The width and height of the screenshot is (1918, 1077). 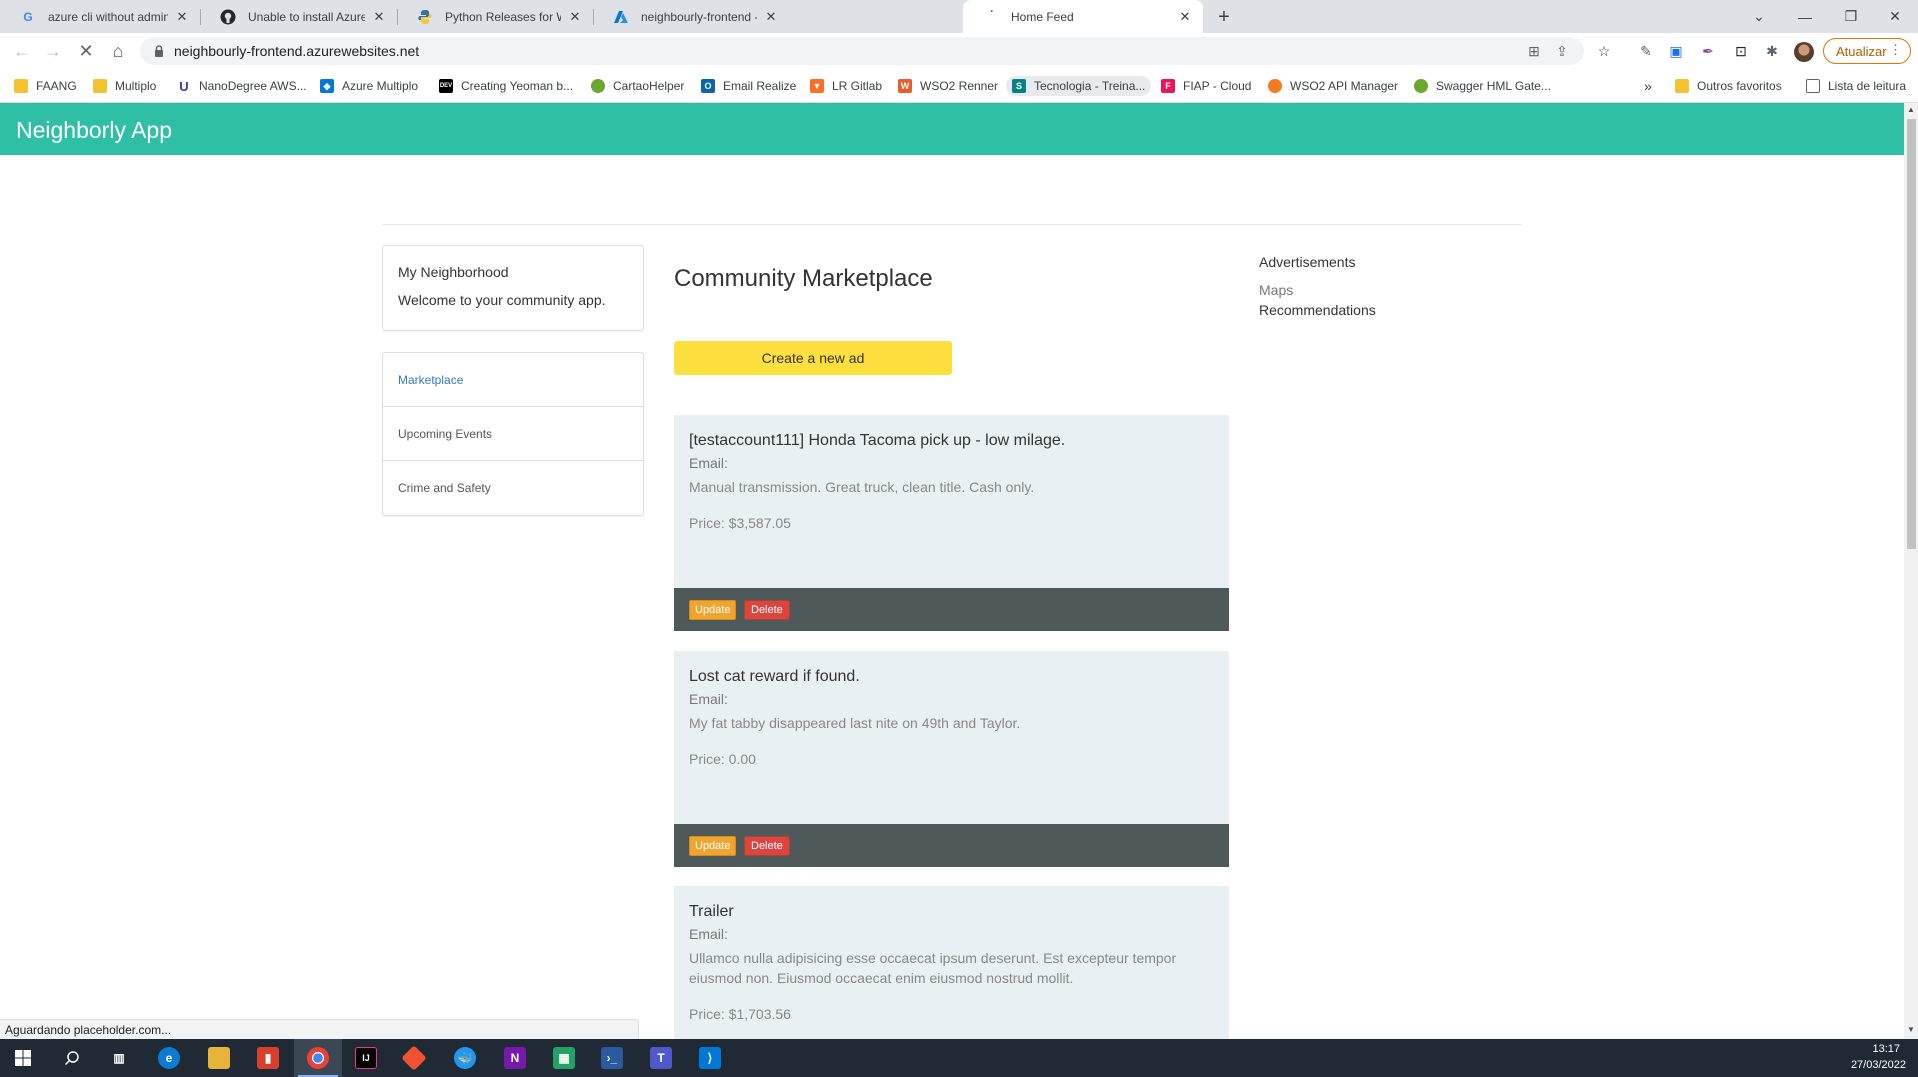 What do you see at coordinates (495, 16) in the screenshot?
I see `browser-tab: Python Releases for Windows | P ✕` at bounding box center [495, 16].